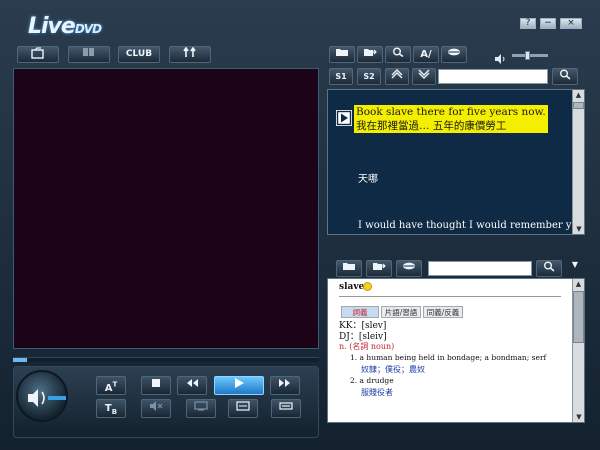  I want to click on setup-icon, so click(189, 51).